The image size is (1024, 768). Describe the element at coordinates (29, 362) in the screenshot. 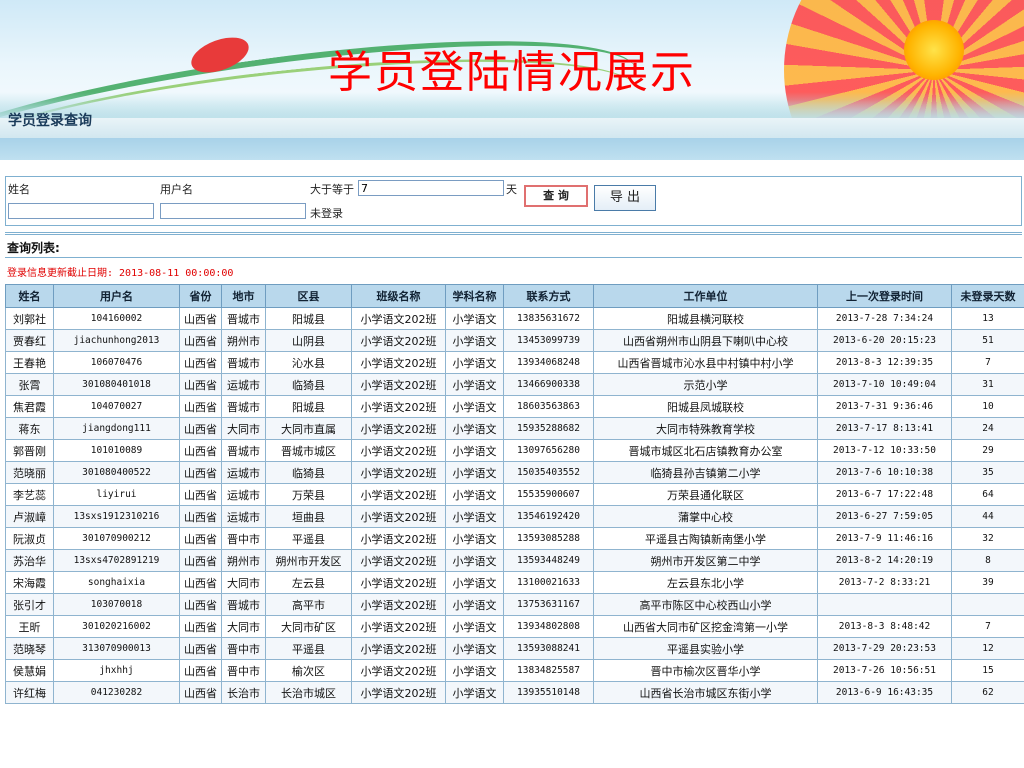

I see `cell-name: 王春艳` at that location.